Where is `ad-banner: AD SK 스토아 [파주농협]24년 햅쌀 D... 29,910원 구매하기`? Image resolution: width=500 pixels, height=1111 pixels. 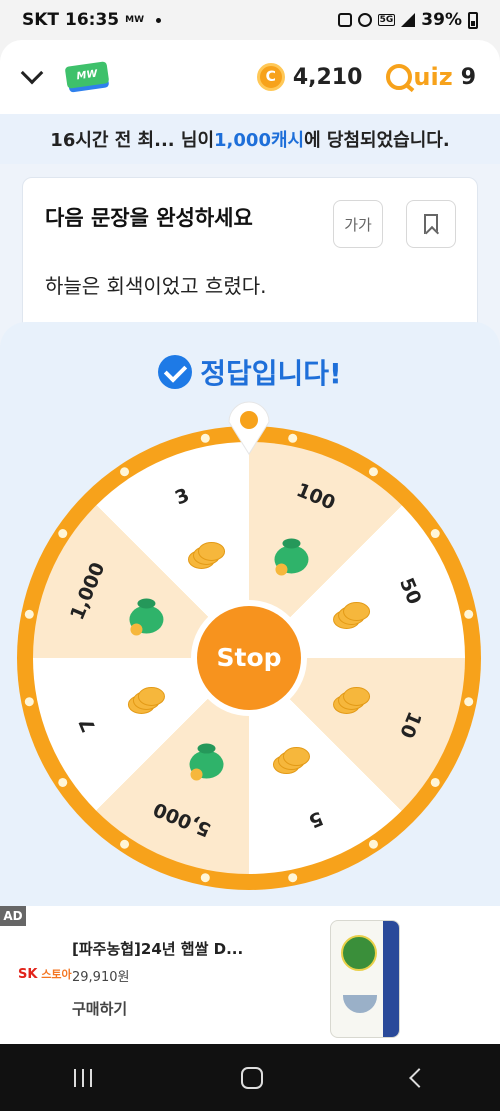
ad-banner: AD SK 스토아 [파주농협]24년 햅쌀 D... 29,910원 구매하기 is located at coordinates (250, 975).